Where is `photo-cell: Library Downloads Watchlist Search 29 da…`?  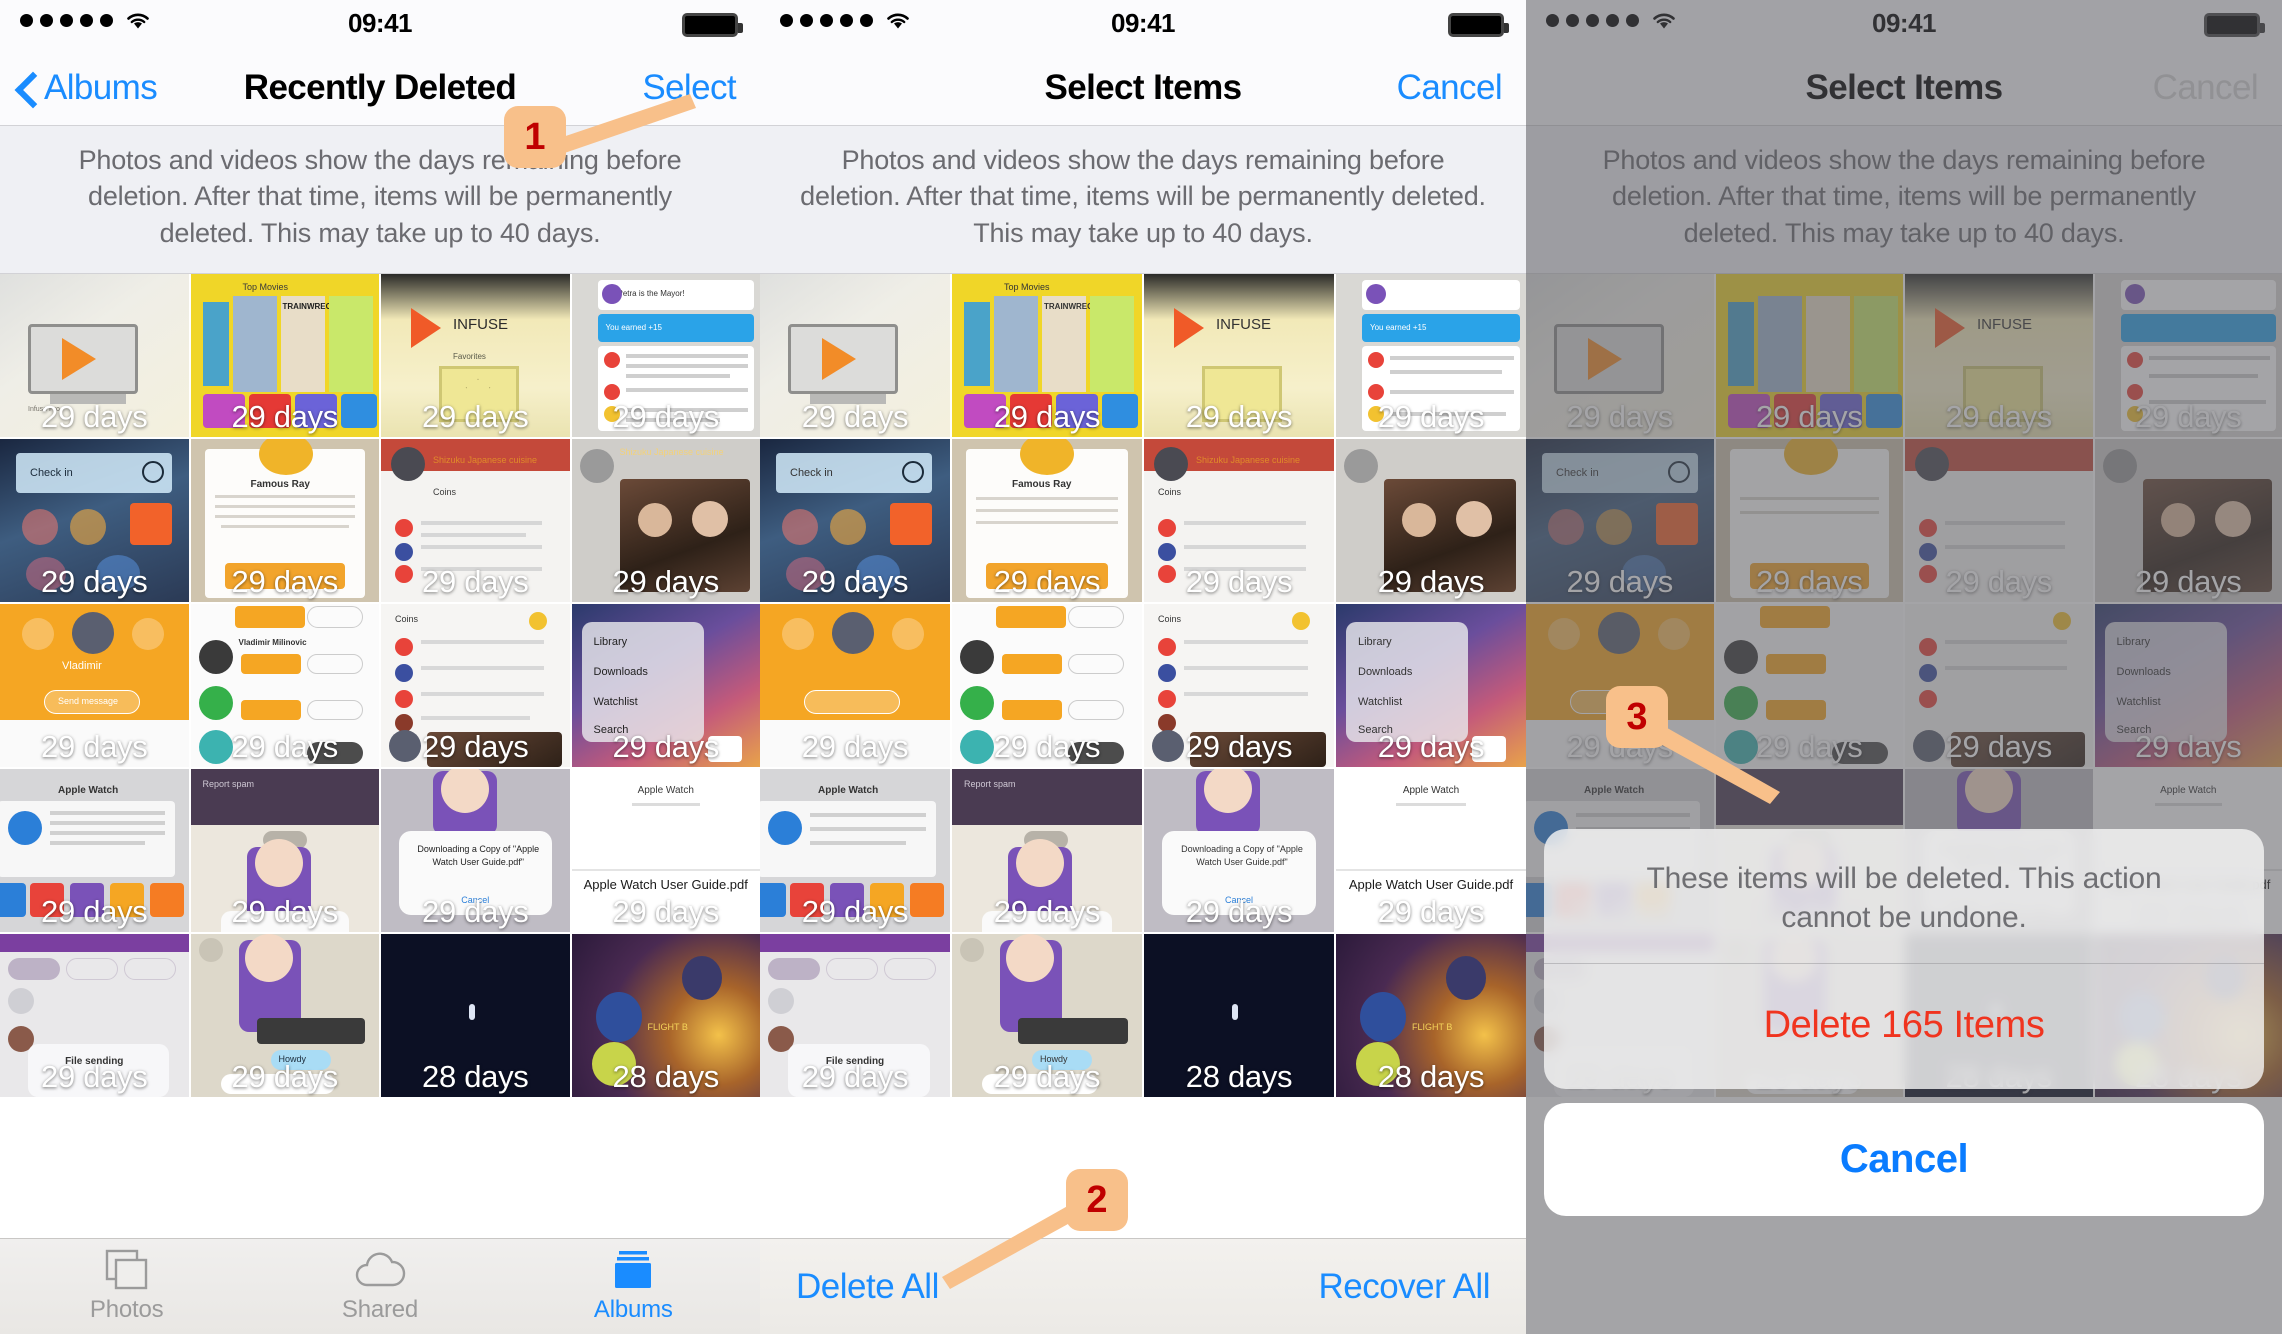
photo-cell: Library Downloads Watchlist Search 29 da… is located at coordinates (665, 686).